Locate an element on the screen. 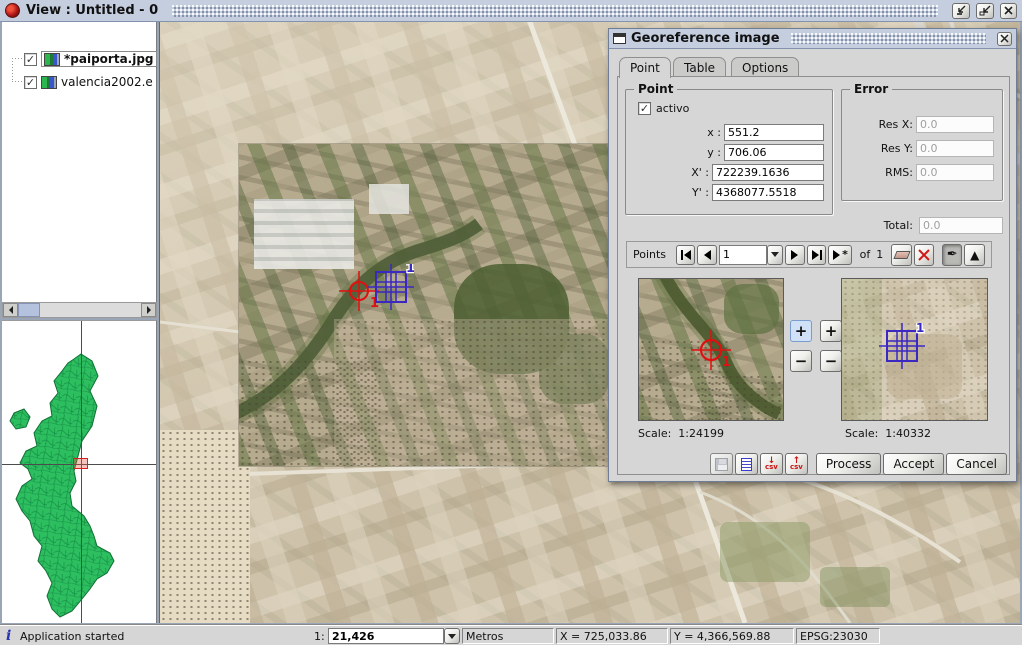 This screenshot has width=1022, height=645. maximize-icon is located at coordinates (985, 10).